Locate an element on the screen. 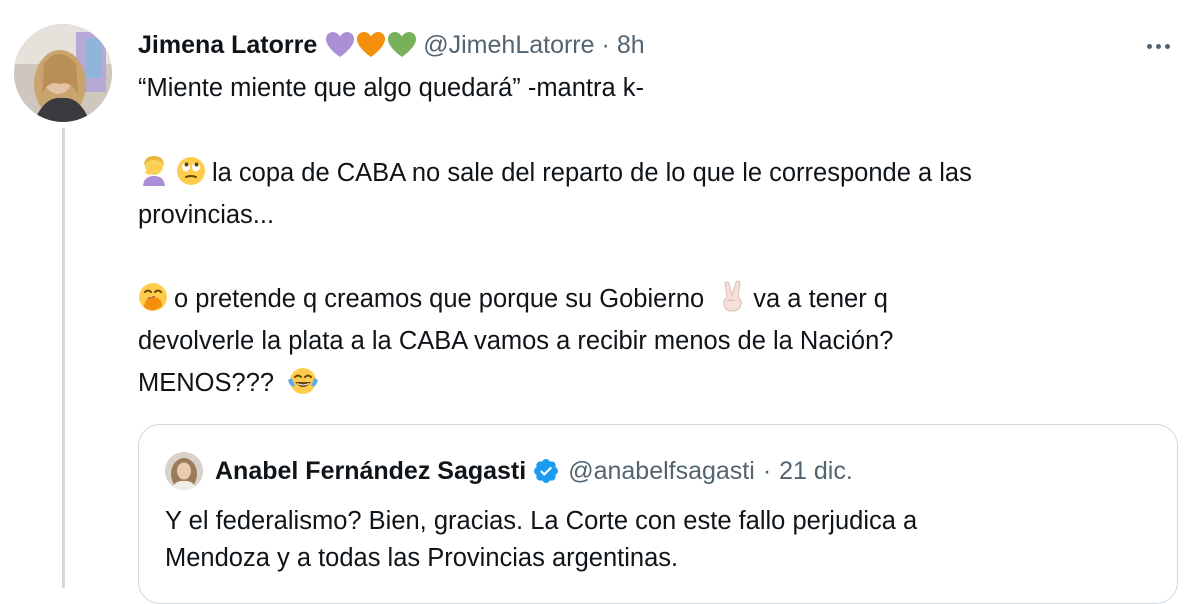  author-avatar is located at coordinates (63, 73).